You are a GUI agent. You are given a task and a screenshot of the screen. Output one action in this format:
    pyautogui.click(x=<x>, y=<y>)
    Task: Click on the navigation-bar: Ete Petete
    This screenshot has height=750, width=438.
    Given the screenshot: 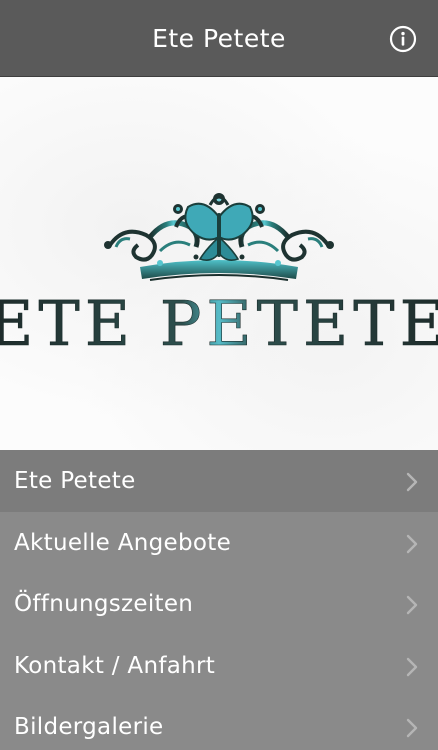 What is the action you would take?
    pyautogui.click(x=219, y=38)
    